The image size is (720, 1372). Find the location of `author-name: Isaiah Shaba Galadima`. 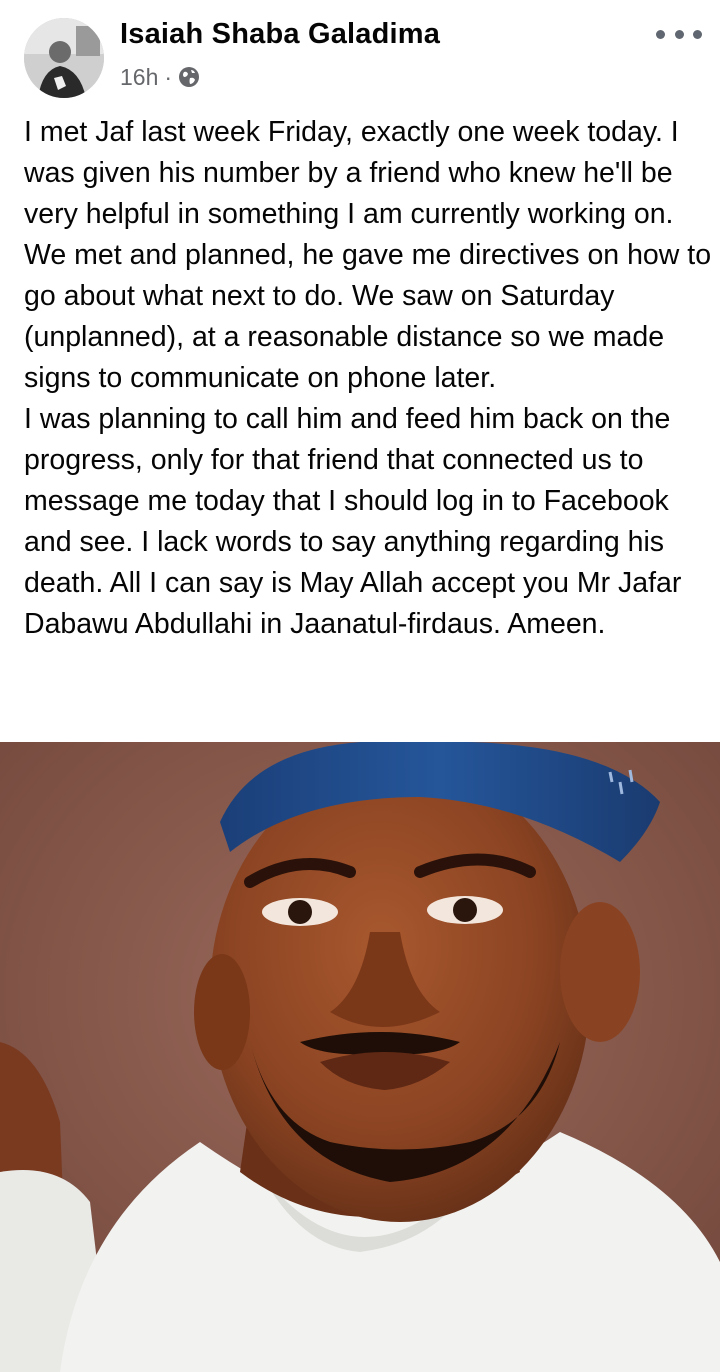

author-name: Isaiah Shaba Galadima is located at coordinates (280, 34).